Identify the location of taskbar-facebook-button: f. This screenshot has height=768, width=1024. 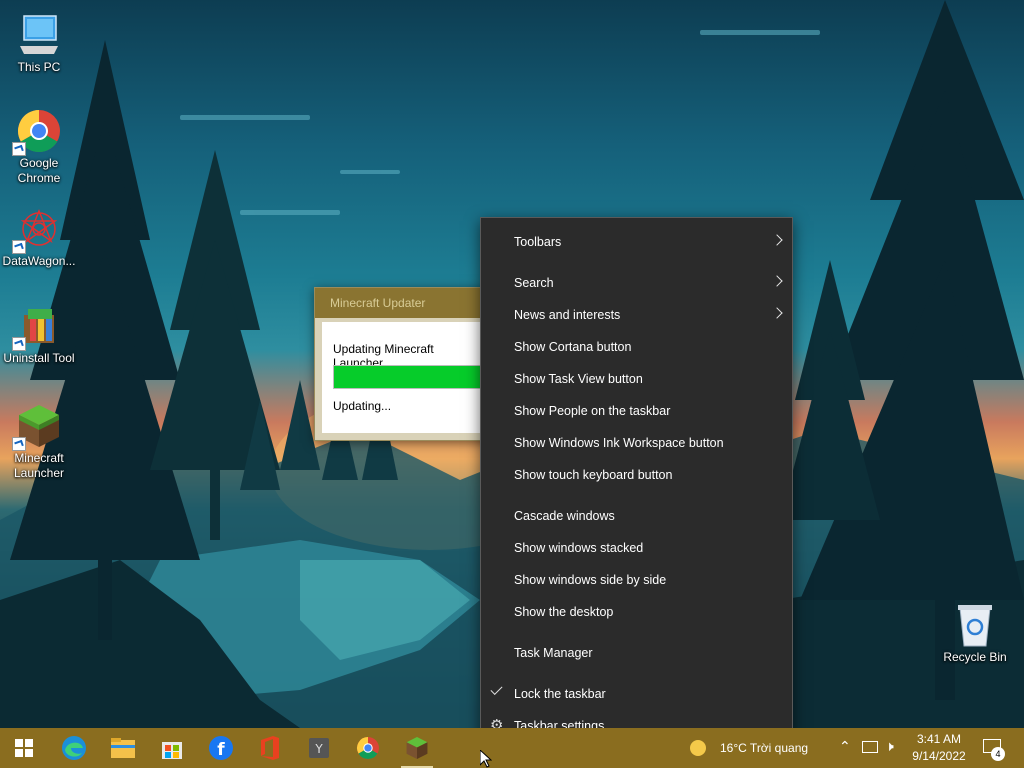
(221, 748).